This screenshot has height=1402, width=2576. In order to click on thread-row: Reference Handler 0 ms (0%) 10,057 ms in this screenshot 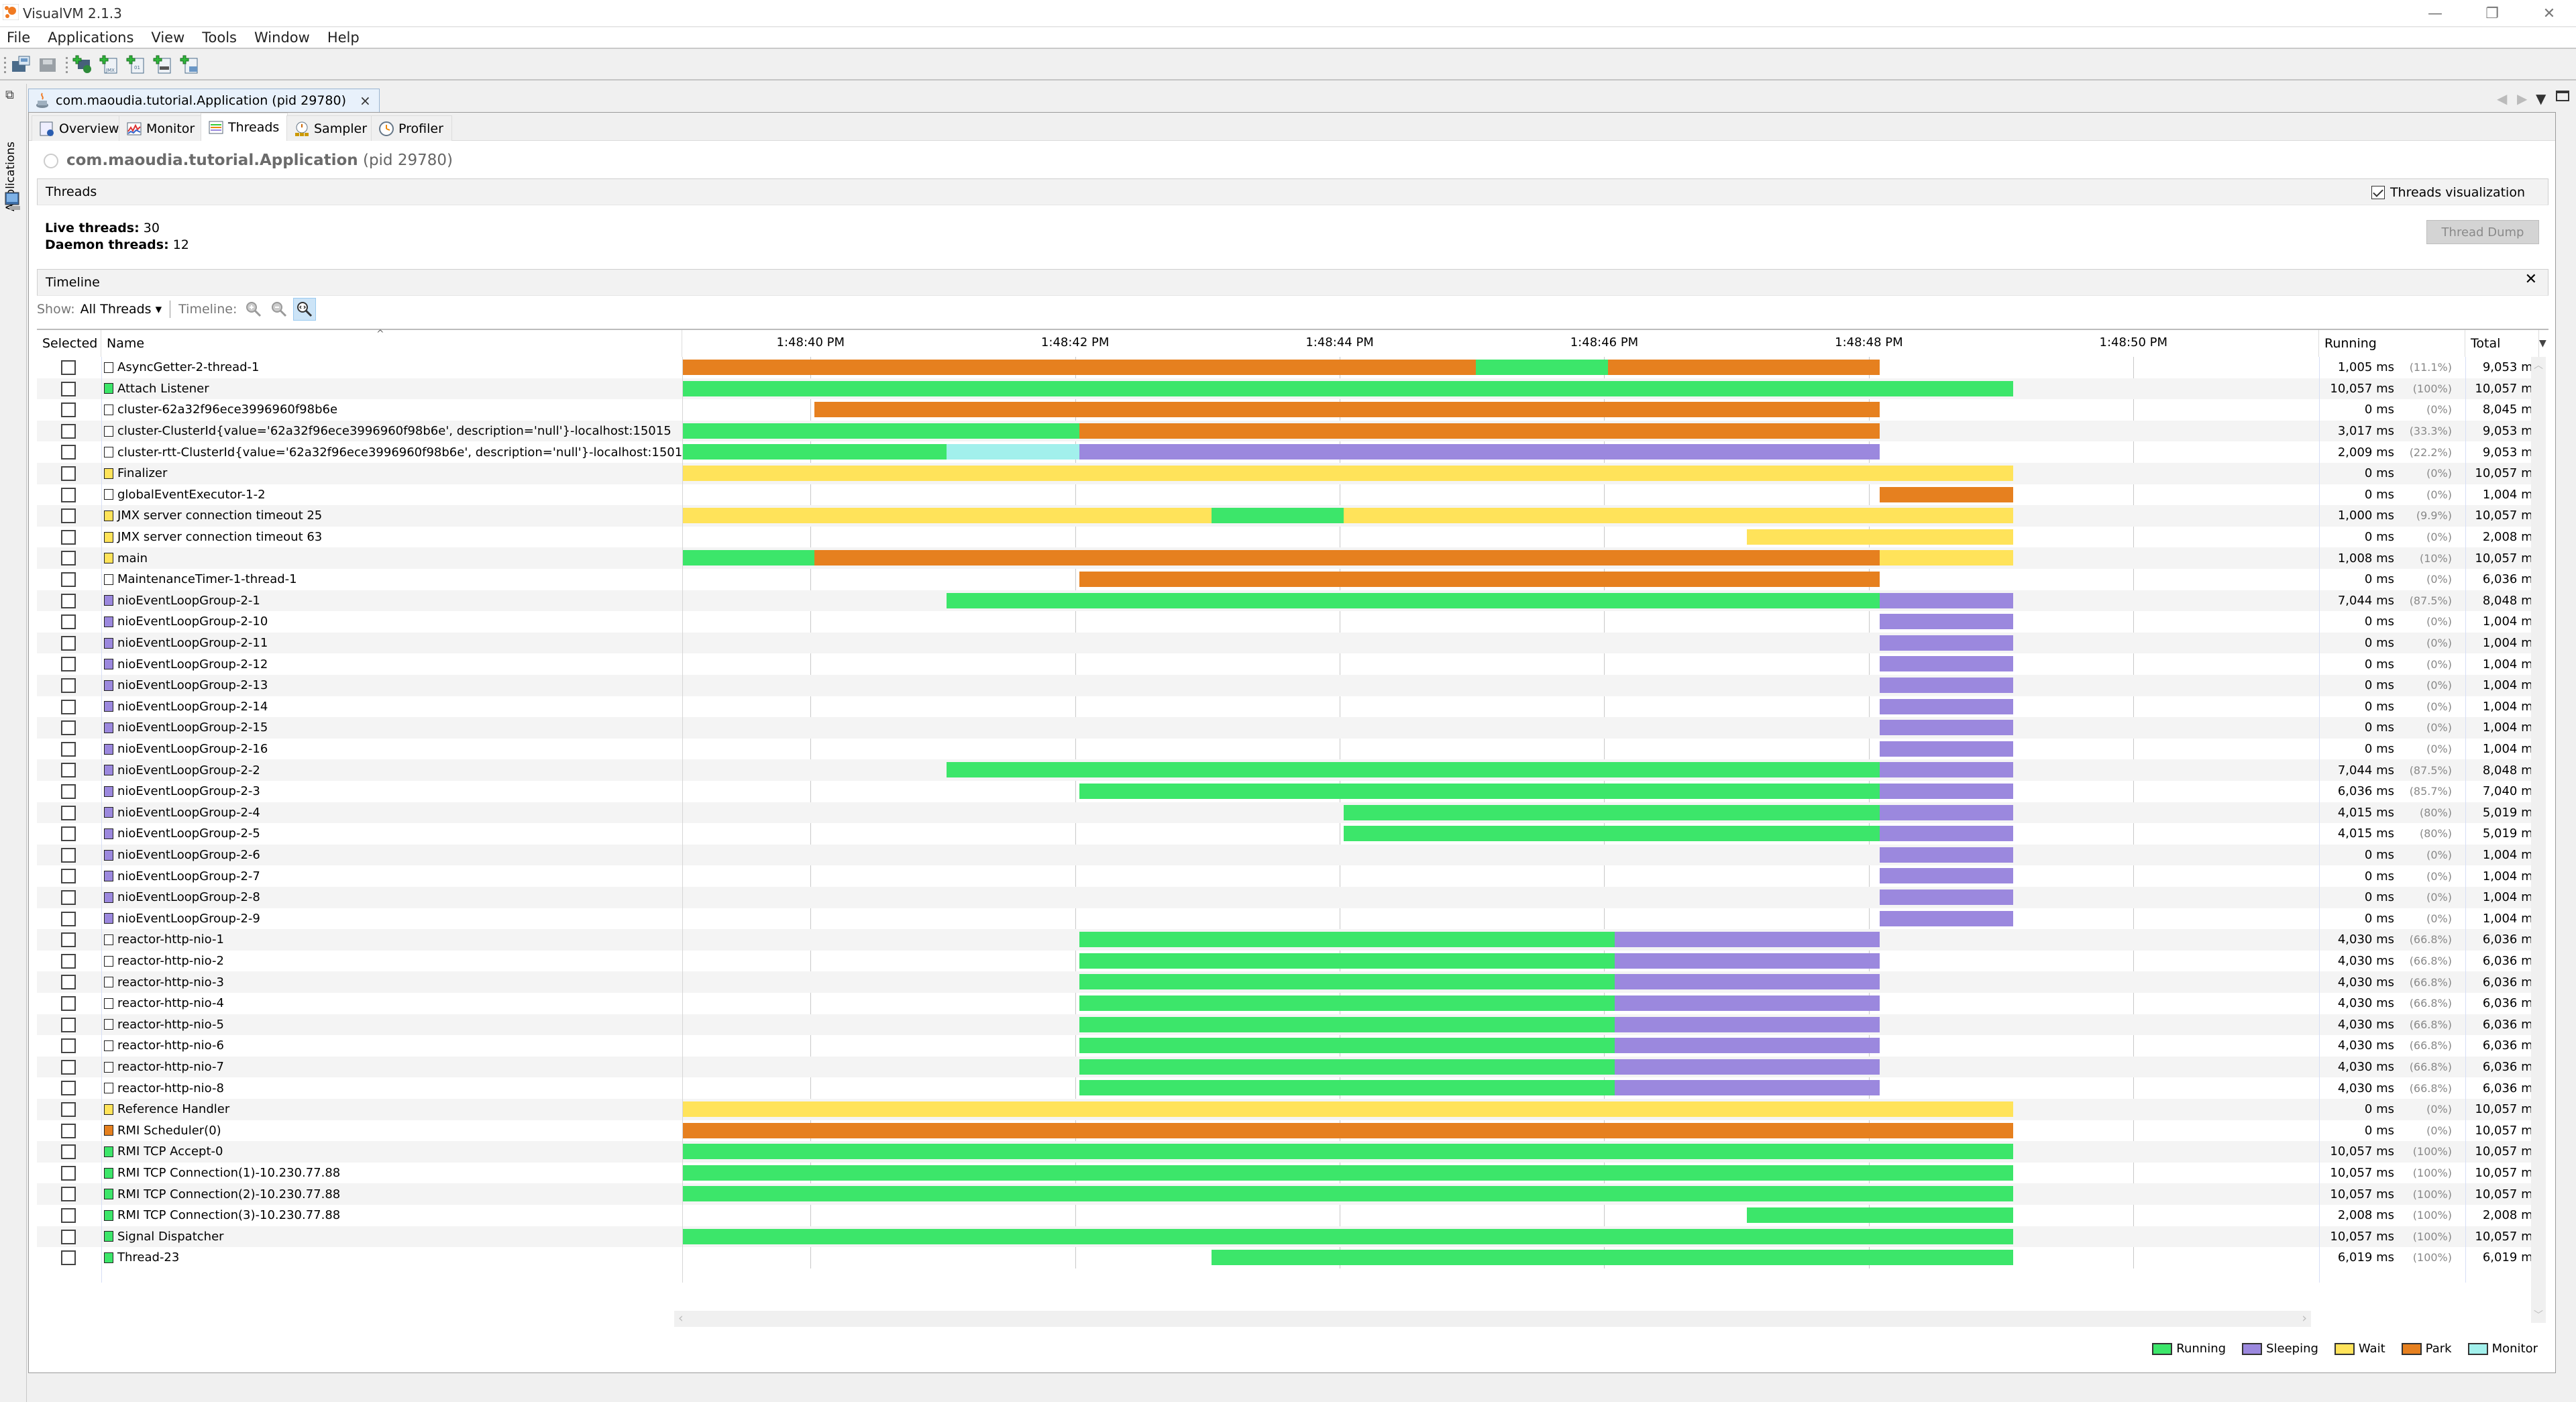, I will do `click(1288, 1110)`.